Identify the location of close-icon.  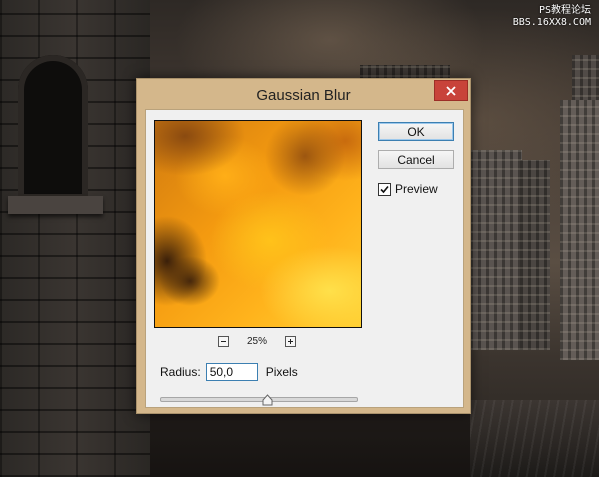
(451, 90).